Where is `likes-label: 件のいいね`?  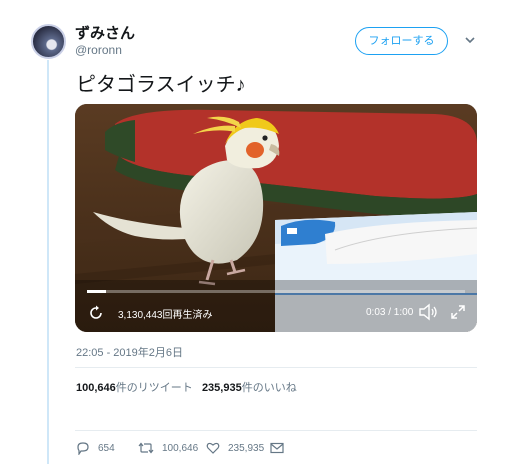 likes-label: 件のいいね is located at coordinates (269, 388).